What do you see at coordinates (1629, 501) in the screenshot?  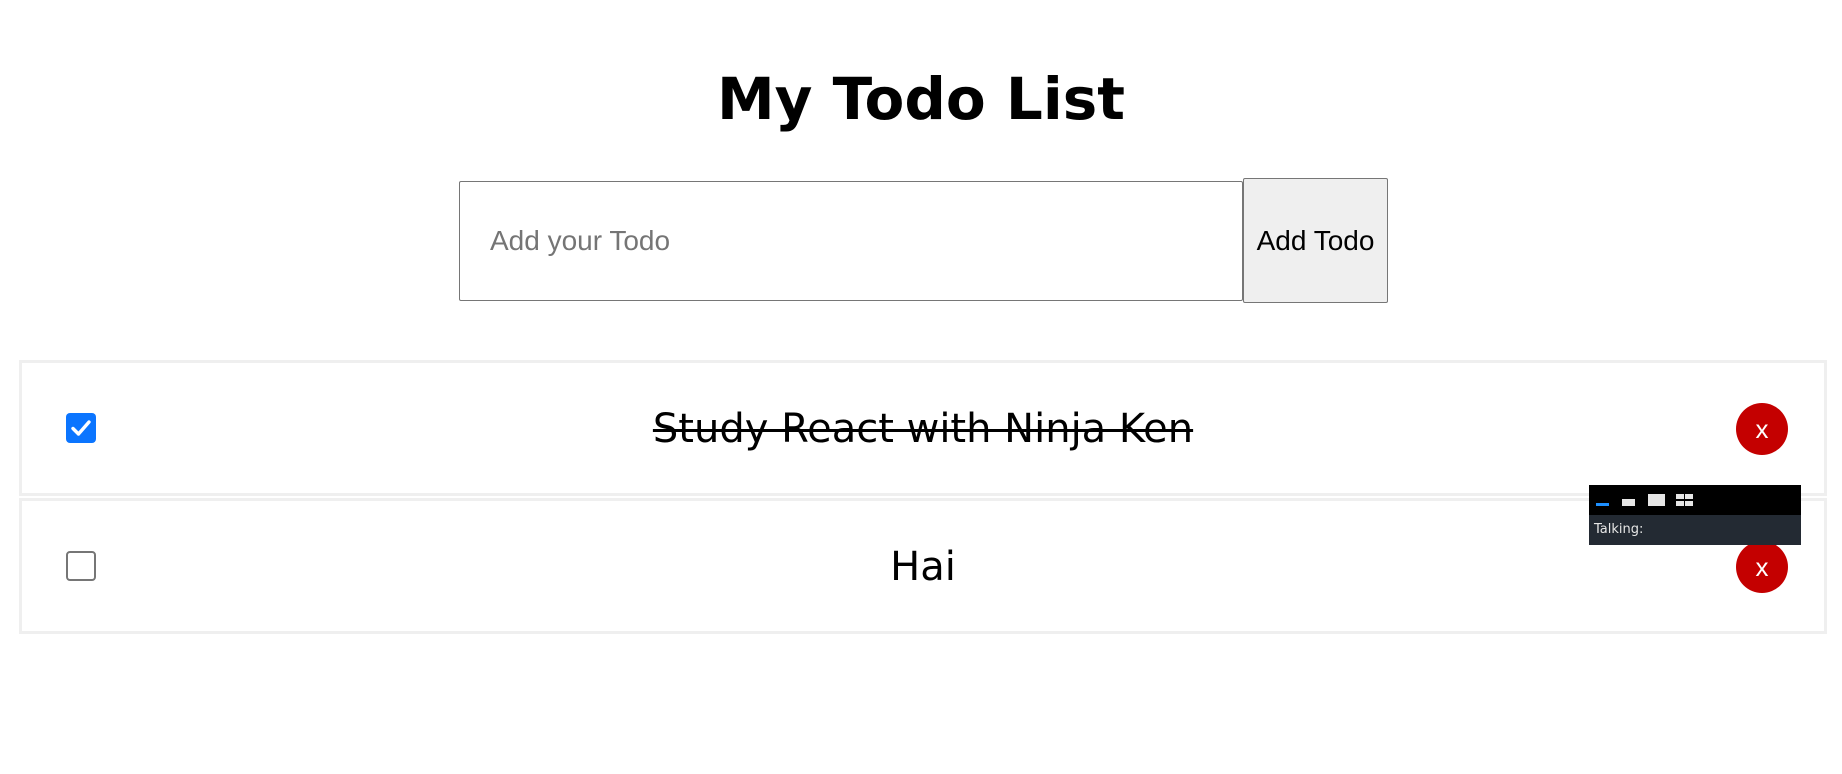 I see `small-window-icon` at bounding box center [1629, 501].